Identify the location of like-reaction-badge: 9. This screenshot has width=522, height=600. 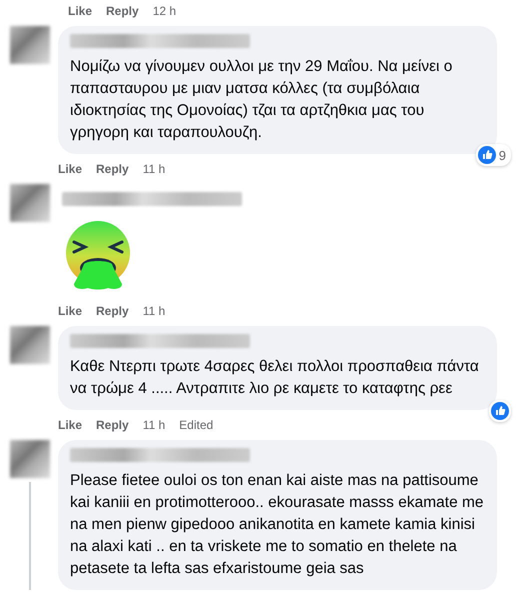
(493, 155).